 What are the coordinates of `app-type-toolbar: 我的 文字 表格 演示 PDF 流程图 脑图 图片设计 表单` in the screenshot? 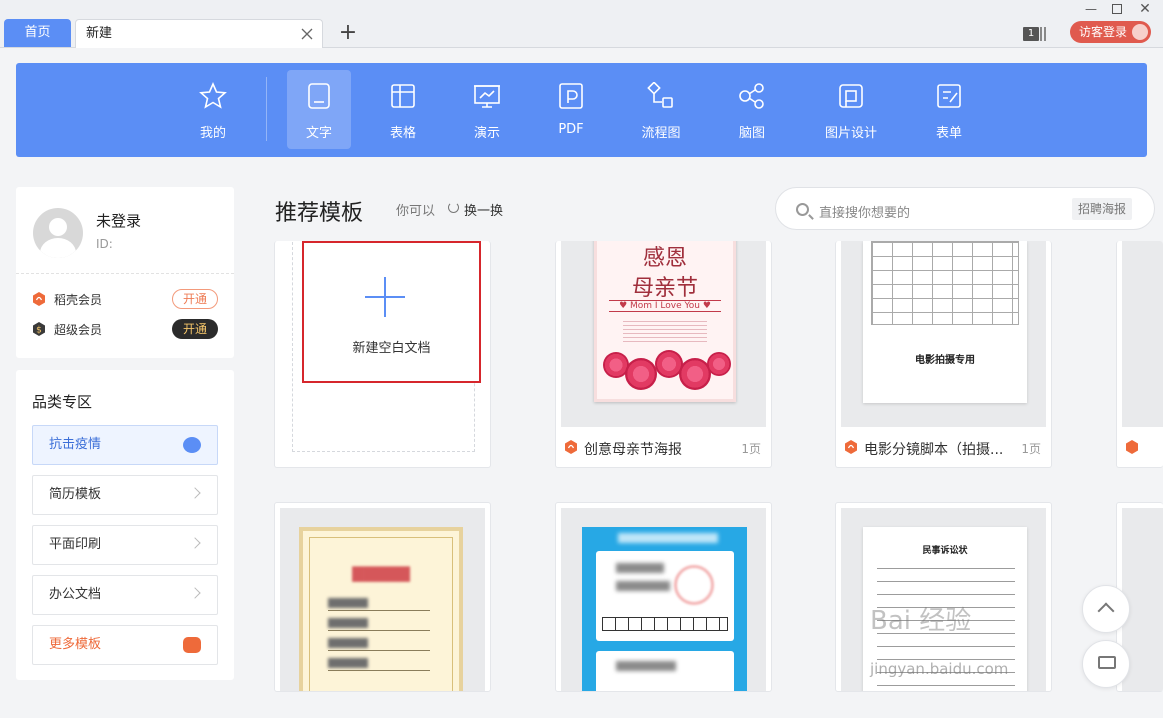 It's located at (581, 110).